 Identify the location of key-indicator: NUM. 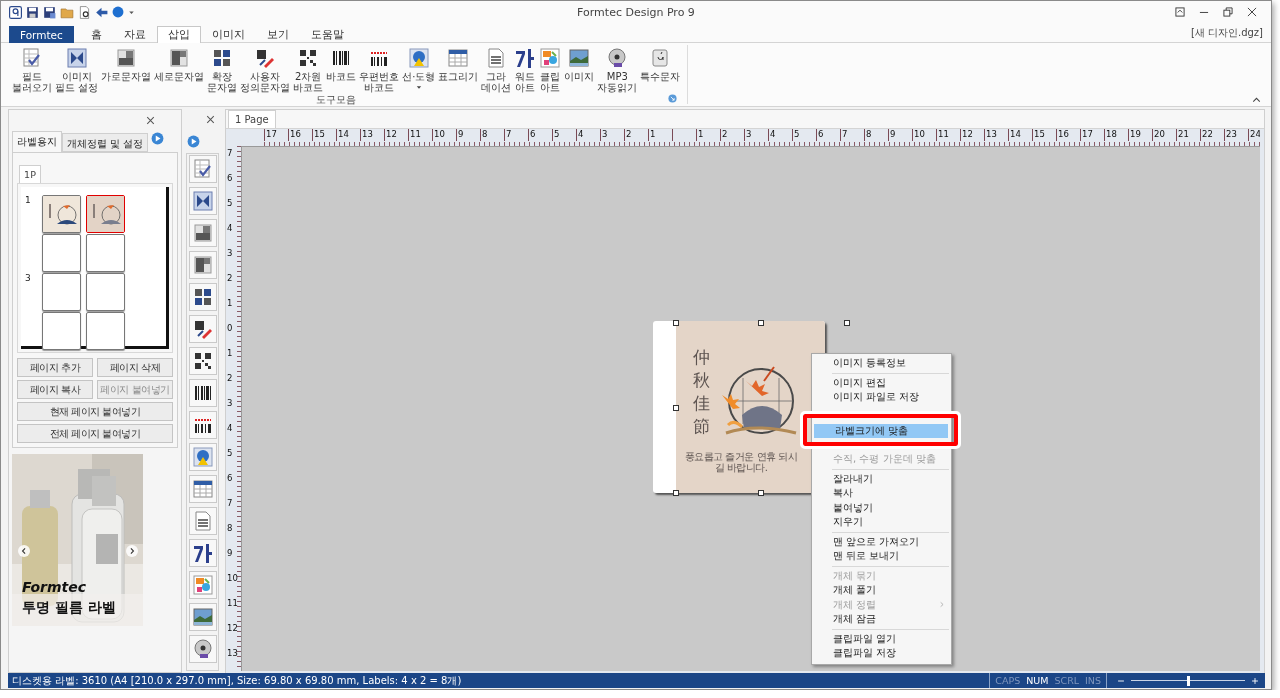
(1037, 680).